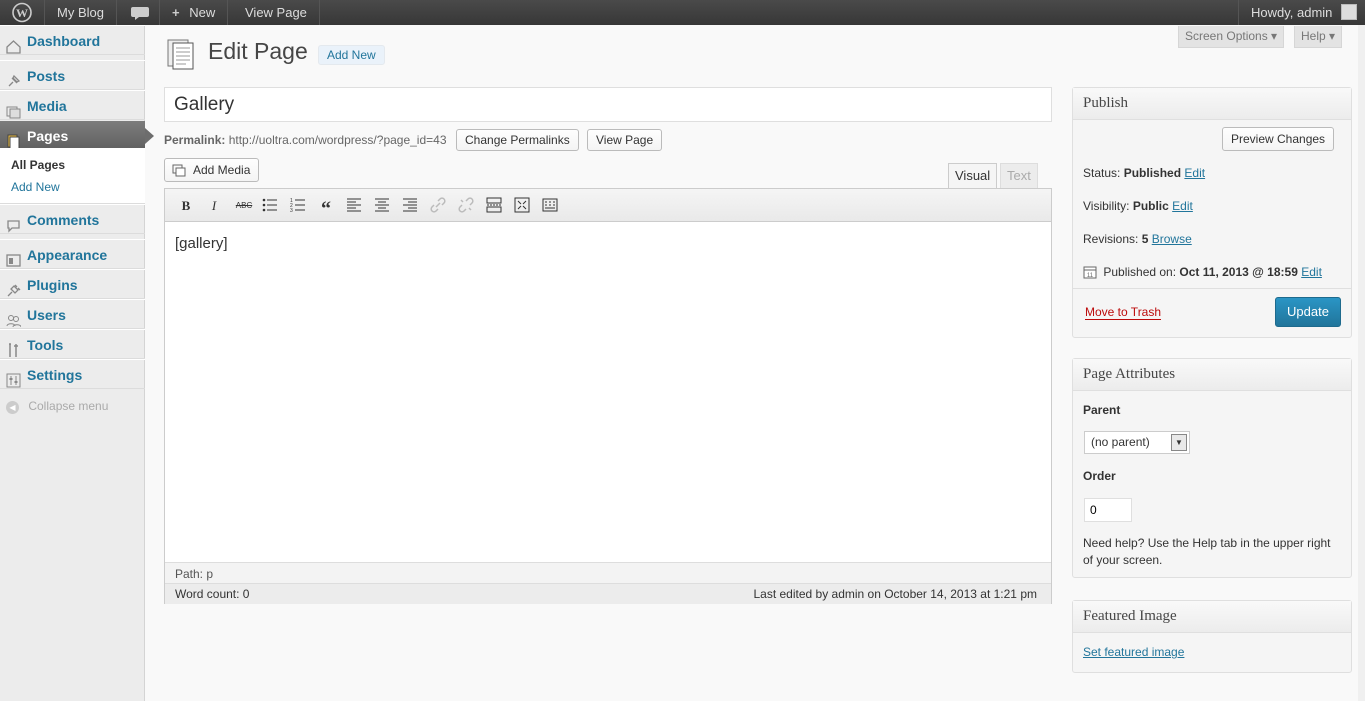 This screenshot has height=701, width=1365. Describe the element at coordinates (382, 206) in the screenshot. I see `align-center-icon` at that location.